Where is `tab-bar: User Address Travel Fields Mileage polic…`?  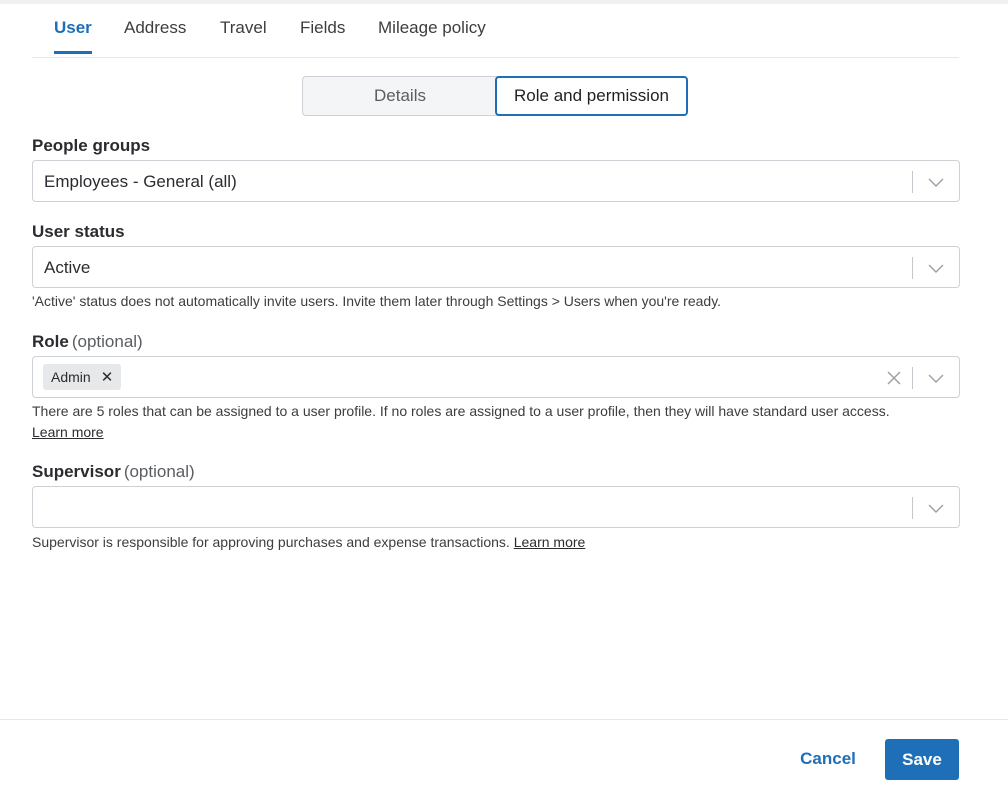
tab-bar: User Address Travel Fields Mileage polic… is located at coordinates (495, 29).